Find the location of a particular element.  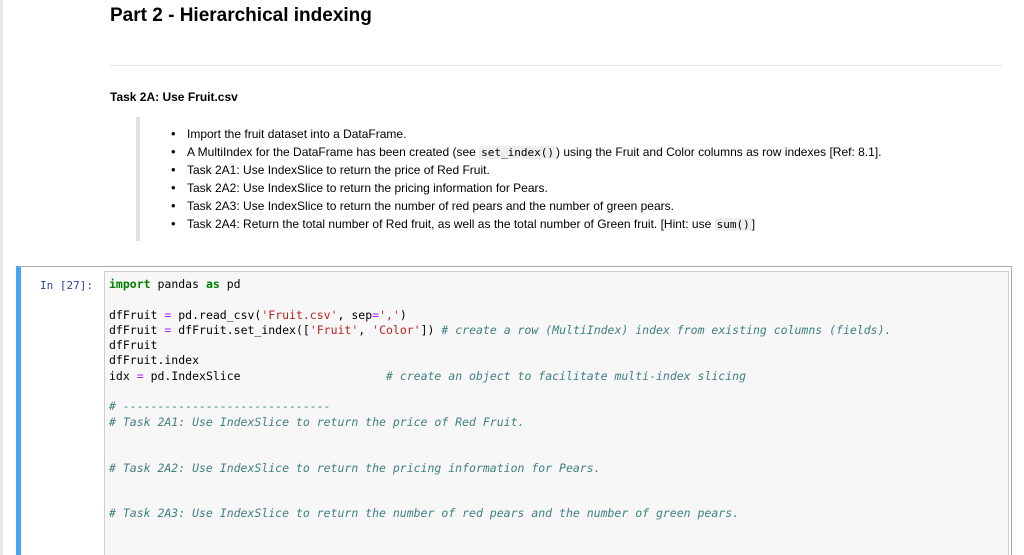

code-token: , sep is located at coordinates (355, 314).